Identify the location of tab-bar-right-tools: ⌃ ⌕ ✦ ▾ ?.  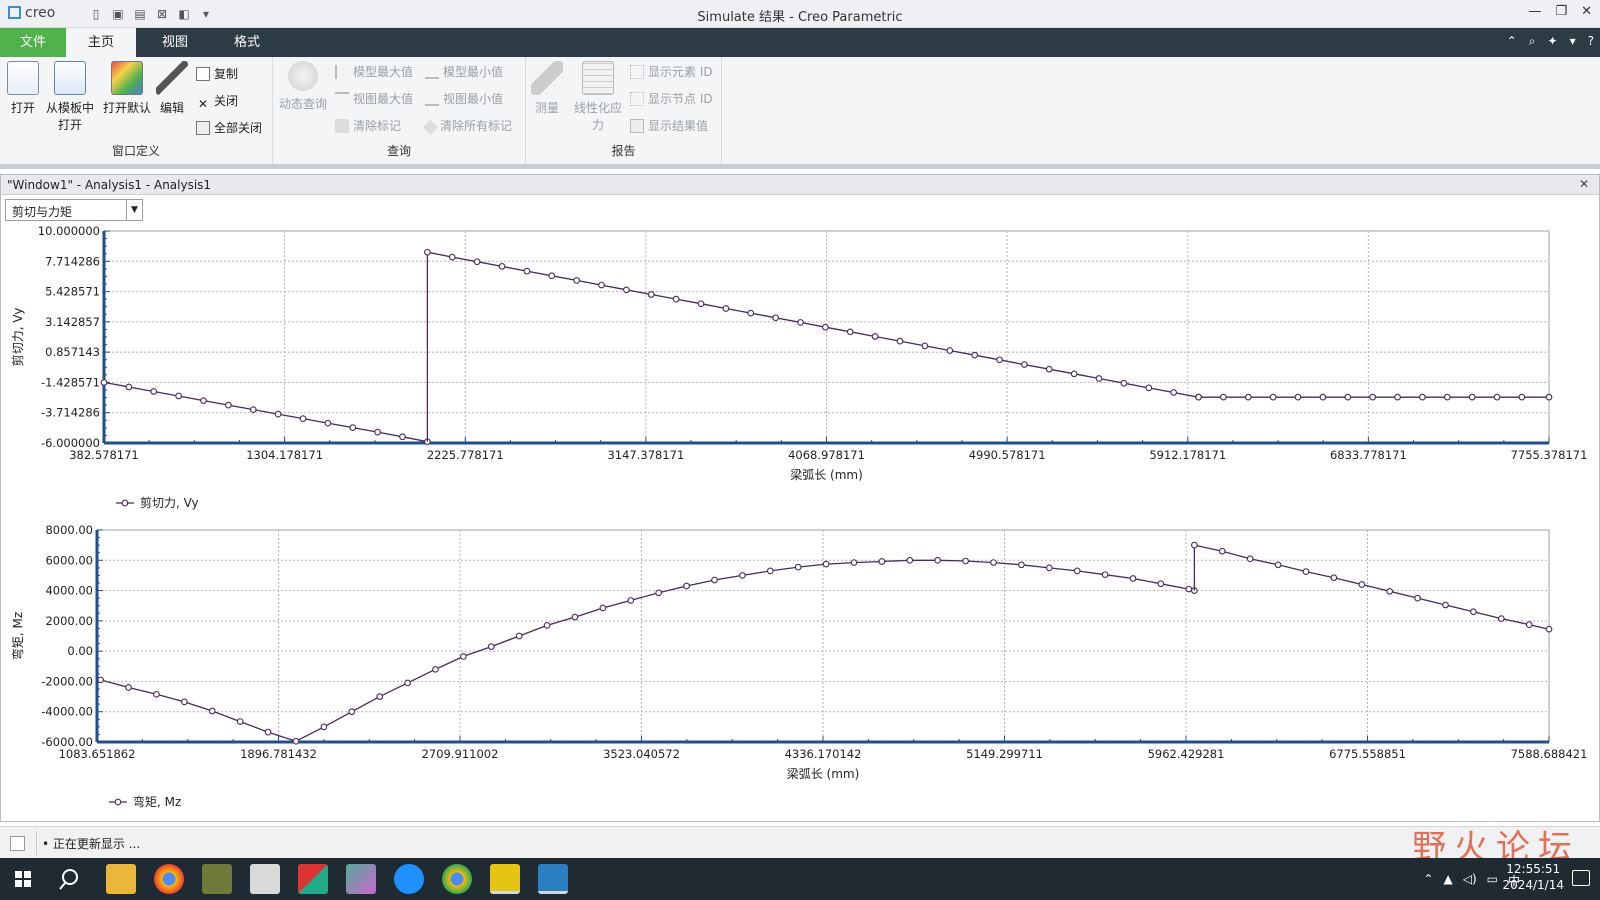
(1550, 41).